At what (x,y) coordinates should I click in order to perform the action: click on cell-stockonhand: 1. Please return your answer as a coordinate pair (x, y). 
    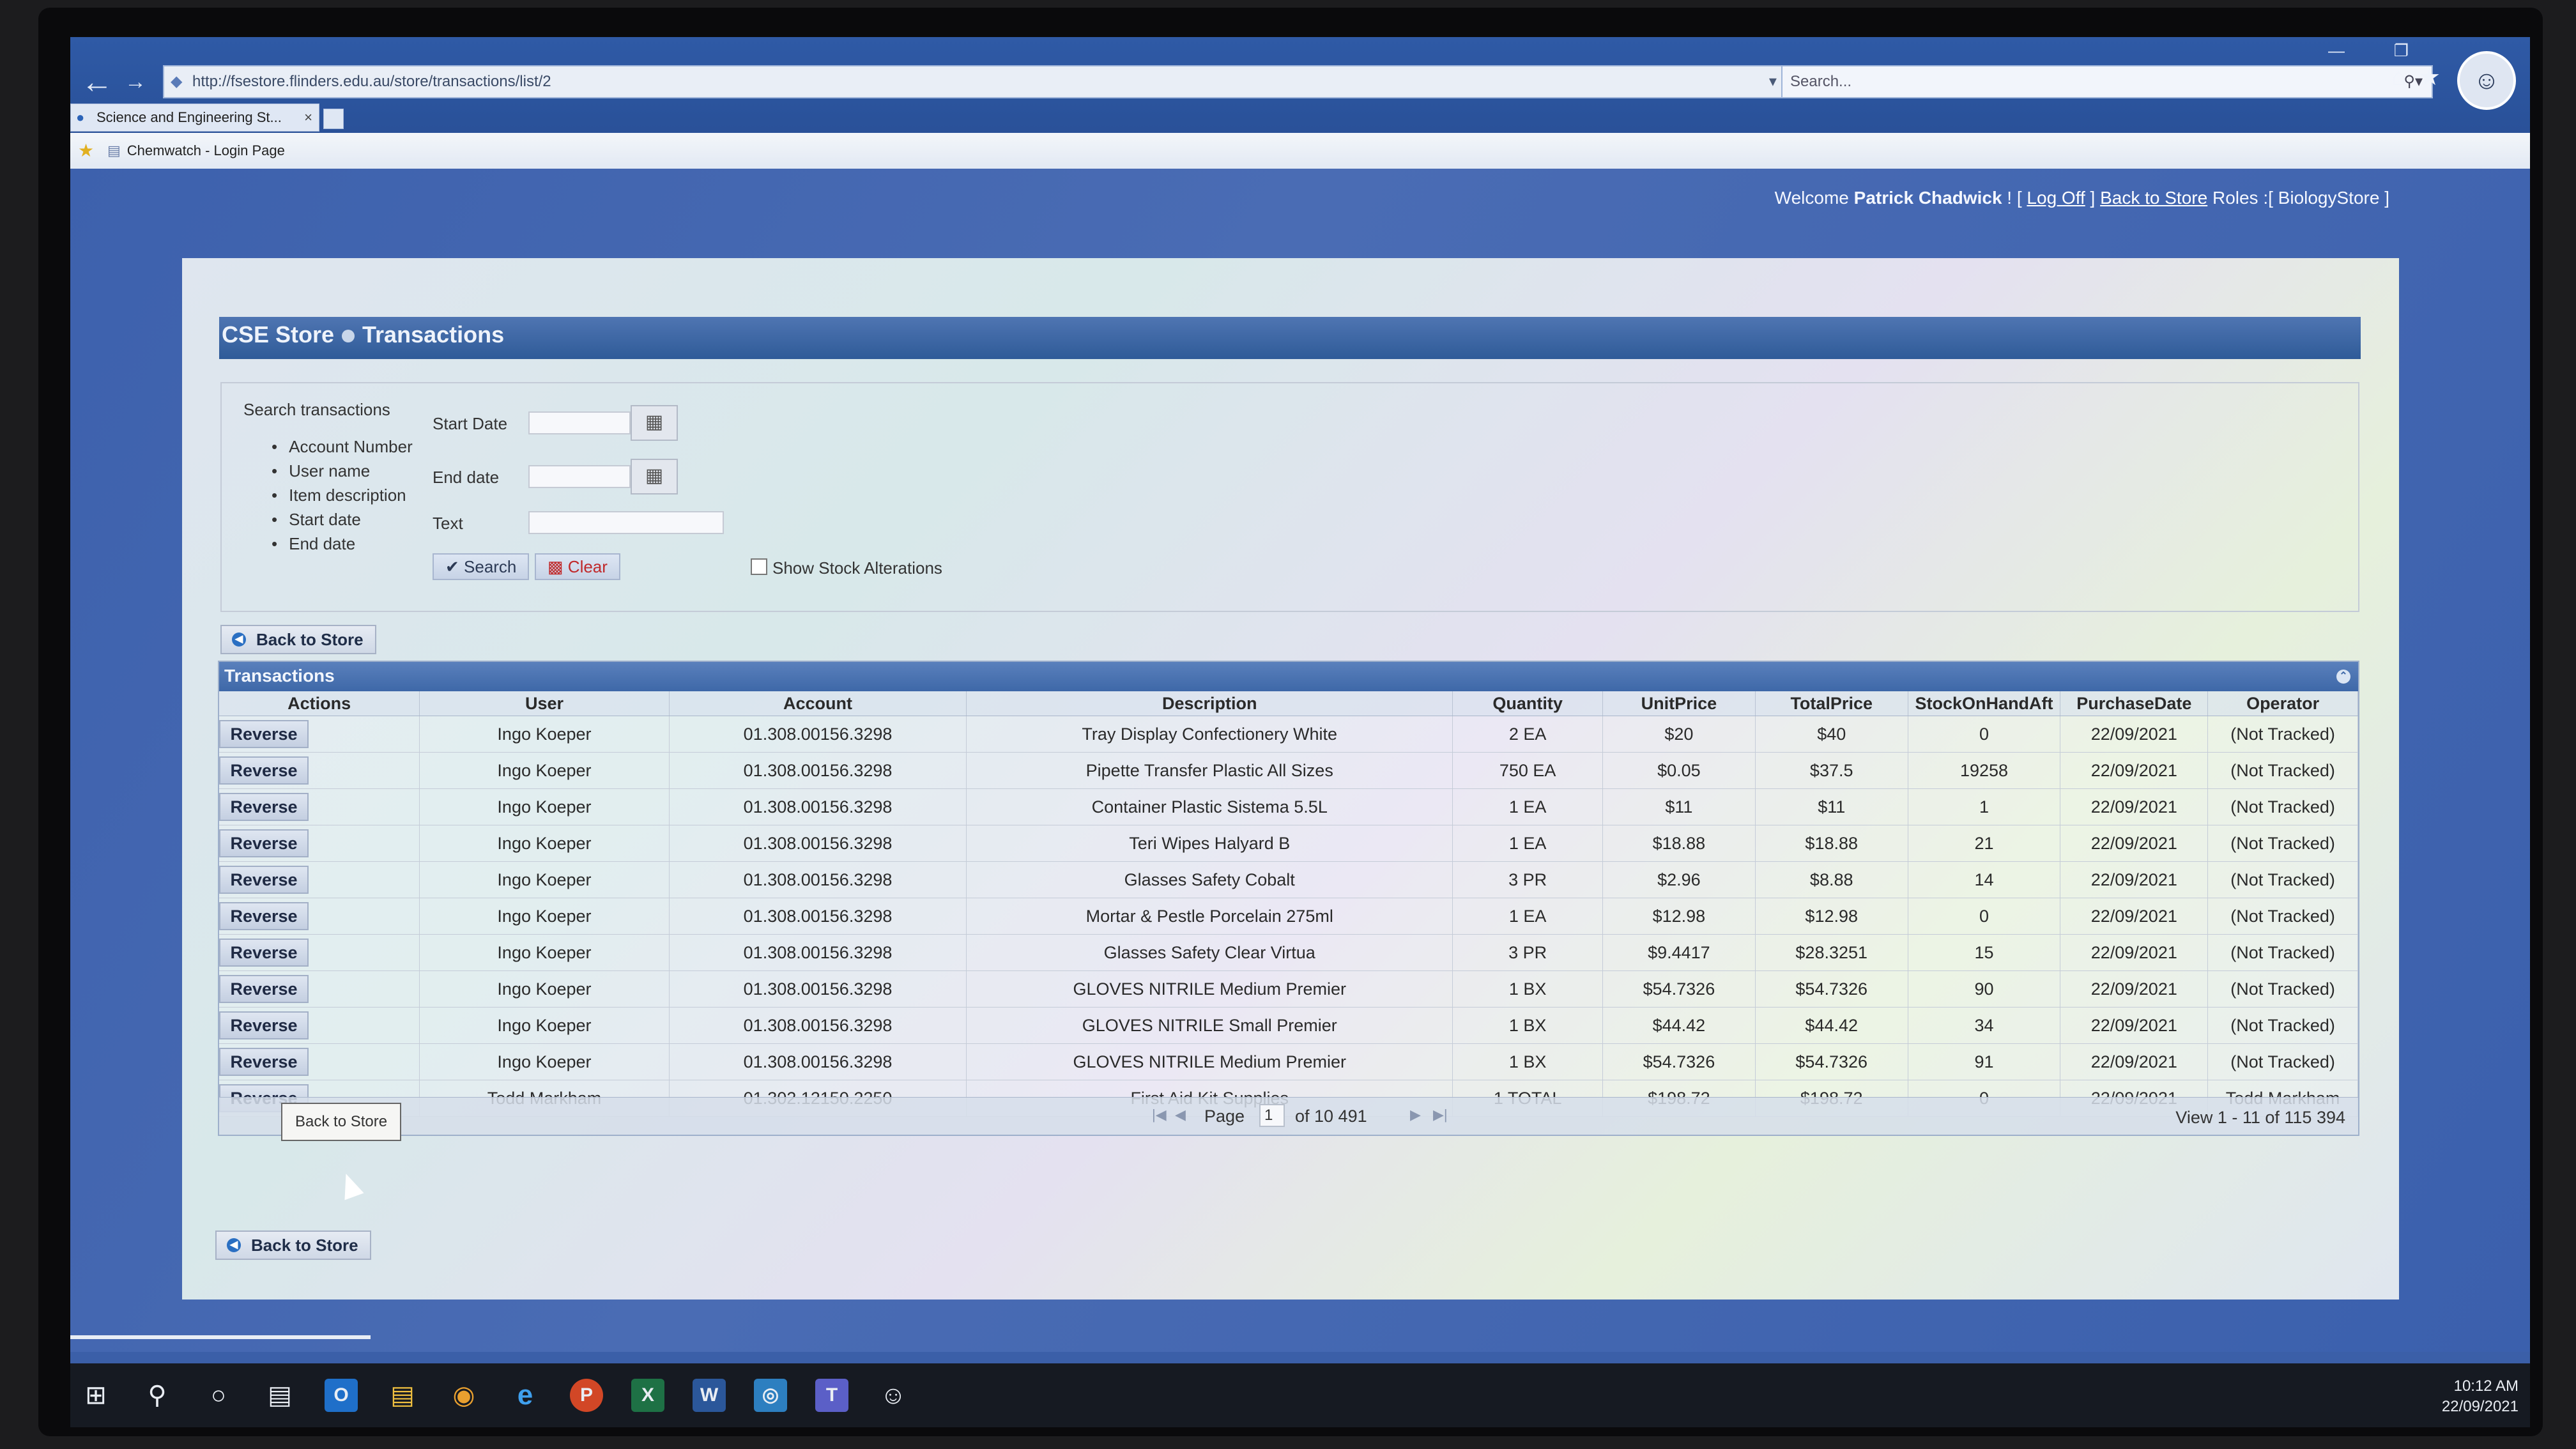
    Looking at the image, I should click on (1984, 806).